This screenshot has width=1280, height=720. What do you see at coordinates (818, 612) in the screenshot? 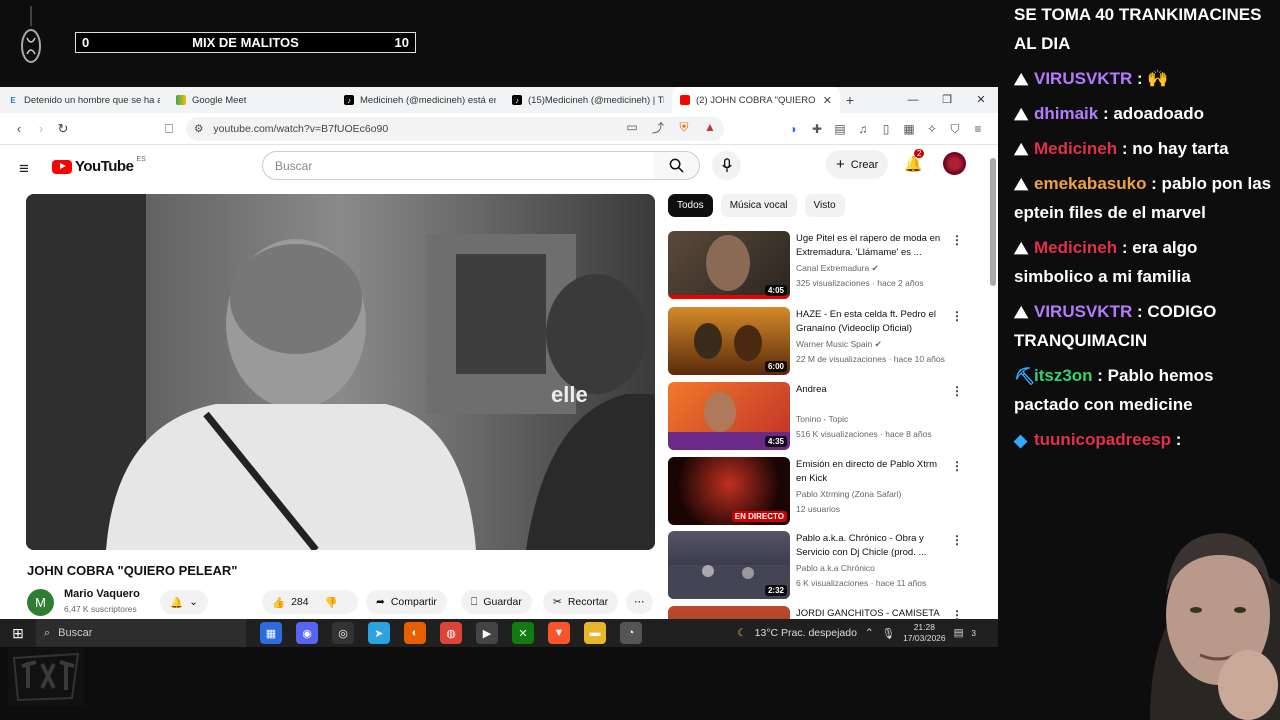
I see `list-item: JORDI GANCHITOS - CAMISETA ⋮` at bounding box center [818, 612].